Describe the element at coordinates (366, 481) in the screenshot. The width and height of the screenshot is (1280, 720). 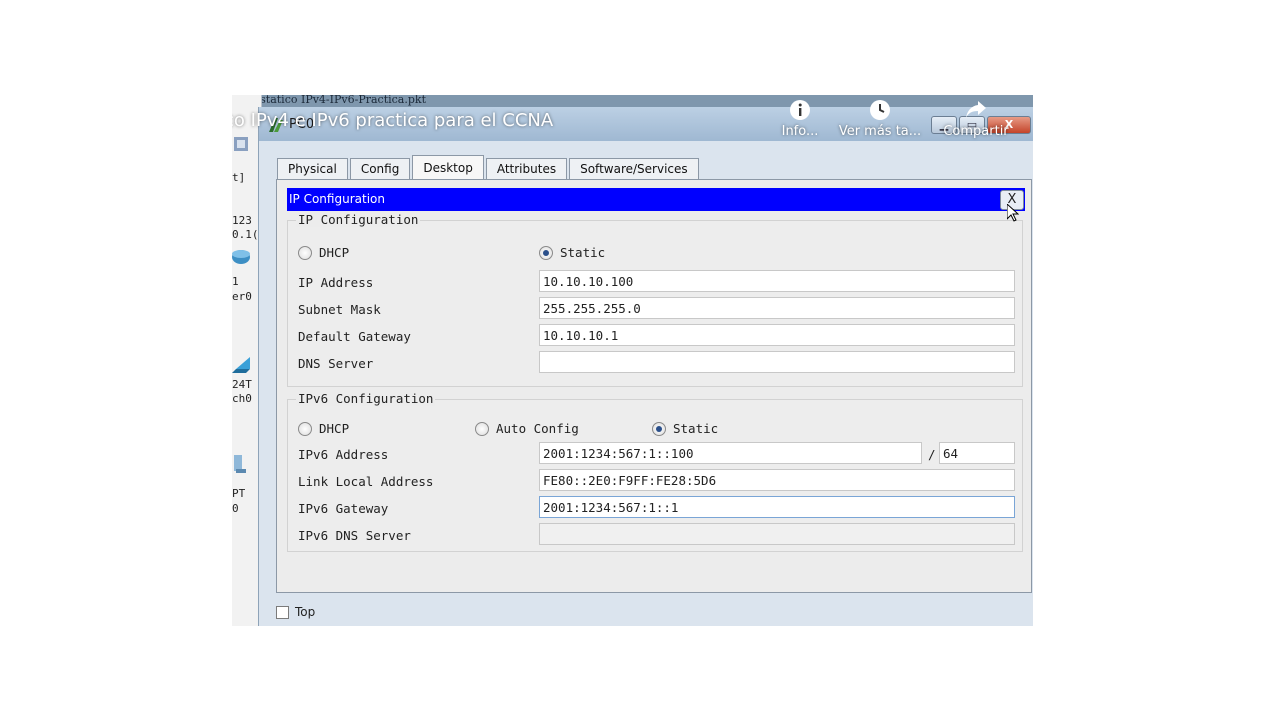
I see `link-local-address-label: Link Local Address` at that location.